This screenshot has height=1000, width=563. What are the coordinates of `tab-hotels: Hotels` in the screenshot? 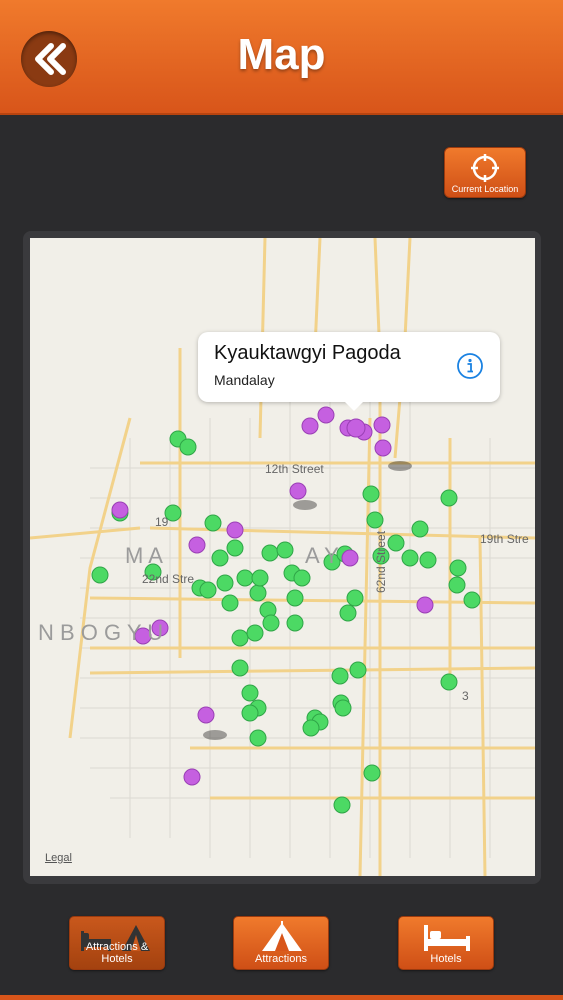 It's located at (446, 943).